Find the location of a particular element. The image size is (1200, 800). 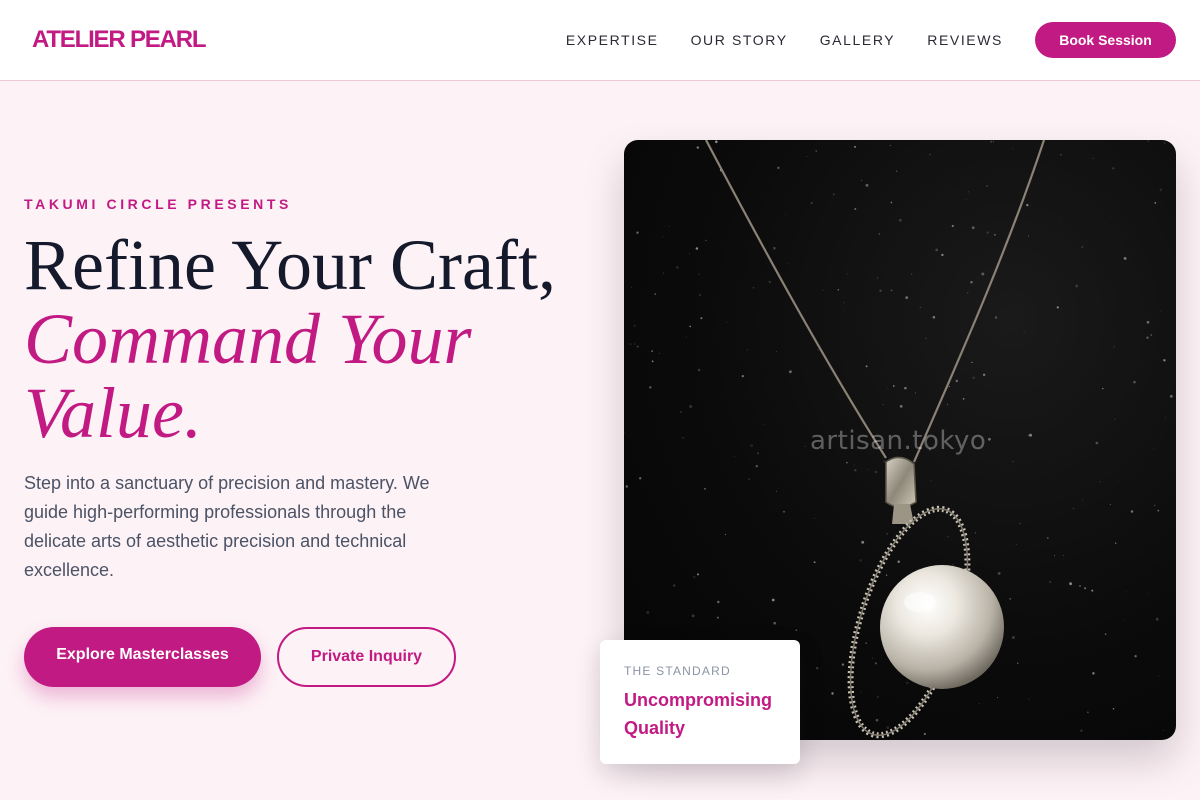

explore-masterclasses-button: Explore Masterclasses is located at coordinates (142, 657).